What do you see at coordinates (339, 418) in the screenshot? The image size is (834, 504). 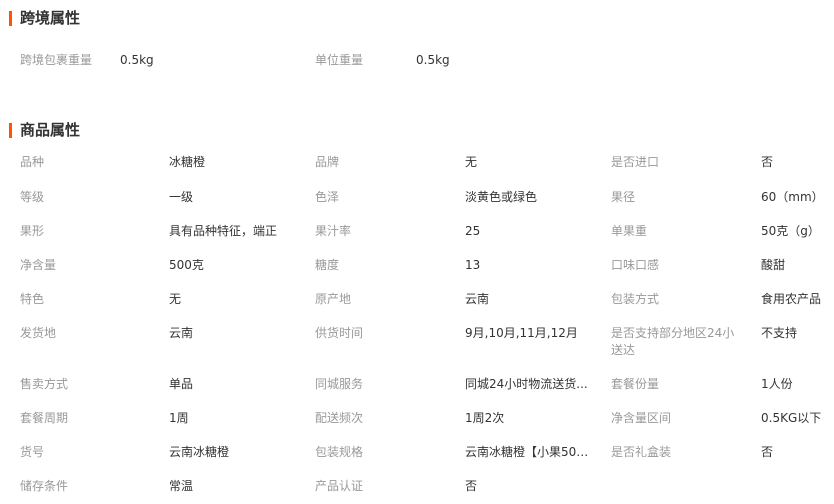 I see `attr-label: 配送频次` at bounding box center [339, 418].